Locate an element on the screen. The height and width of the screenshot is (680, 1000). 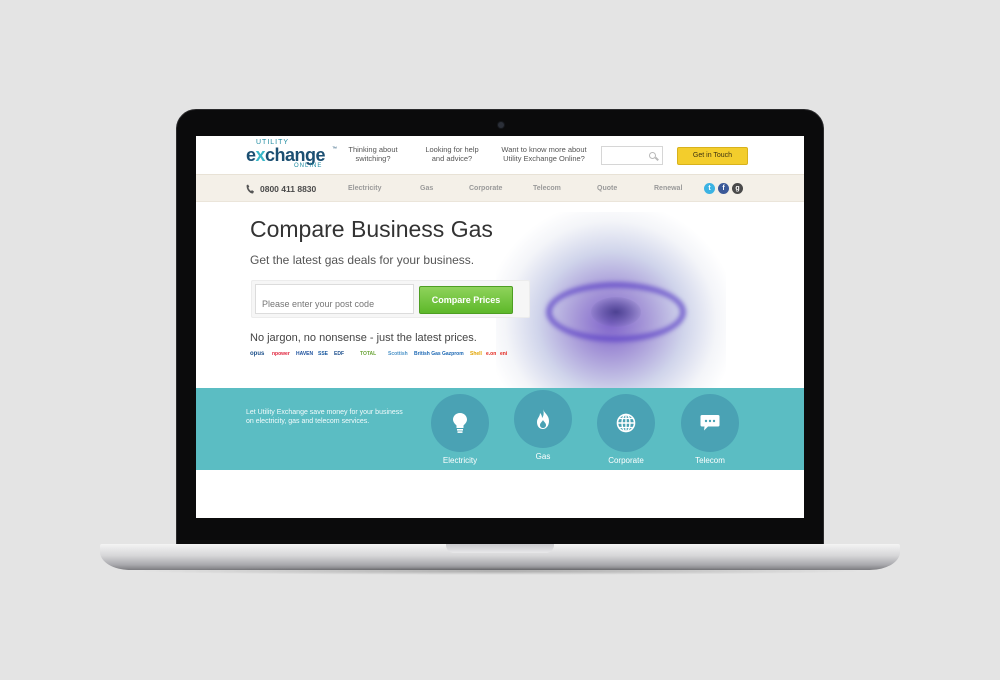
header-link-line: switching? is located at coordinates (373, 158).